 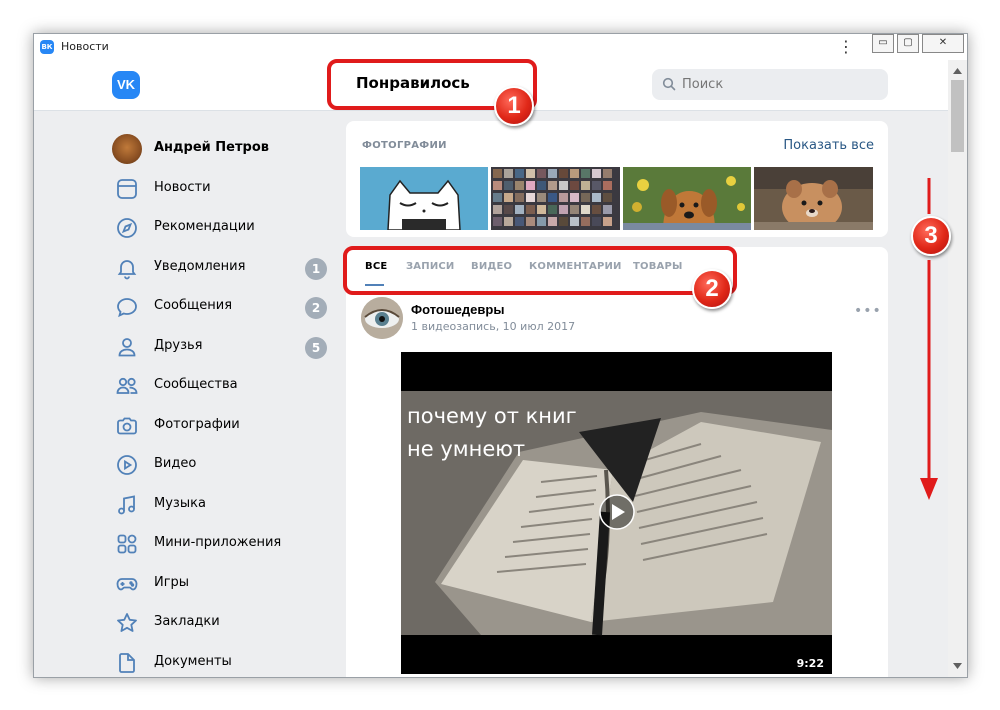 I want to click on search-box, so click(x=770, y=84).